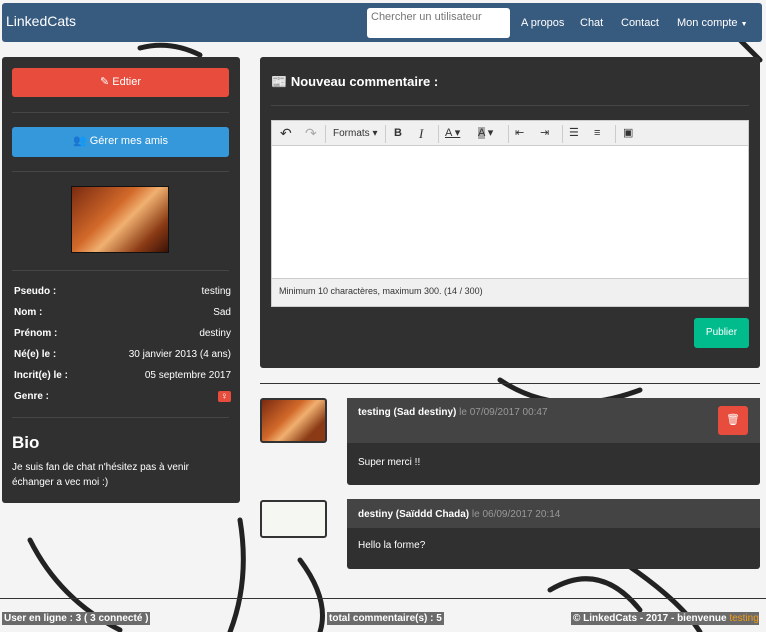  What do you see at coordinates (76, 618) in the screenshot?
I see `online-users-count: User en ligne : 3 ( 3 connecté )` at bounding box center [76, 618].